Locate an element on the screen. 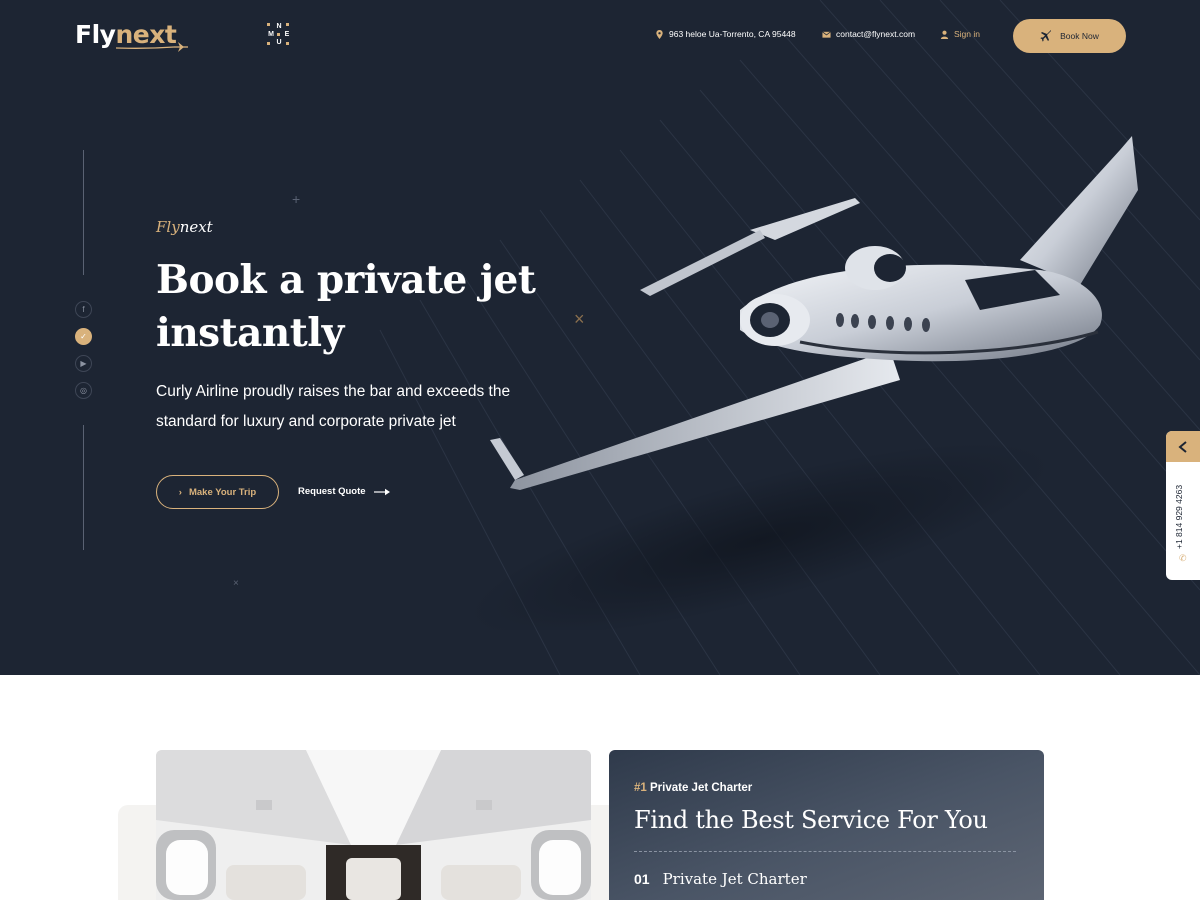 The height and width of the screenshot is (900, 1200). location-pin-icon is located at coordinates (659, 34).